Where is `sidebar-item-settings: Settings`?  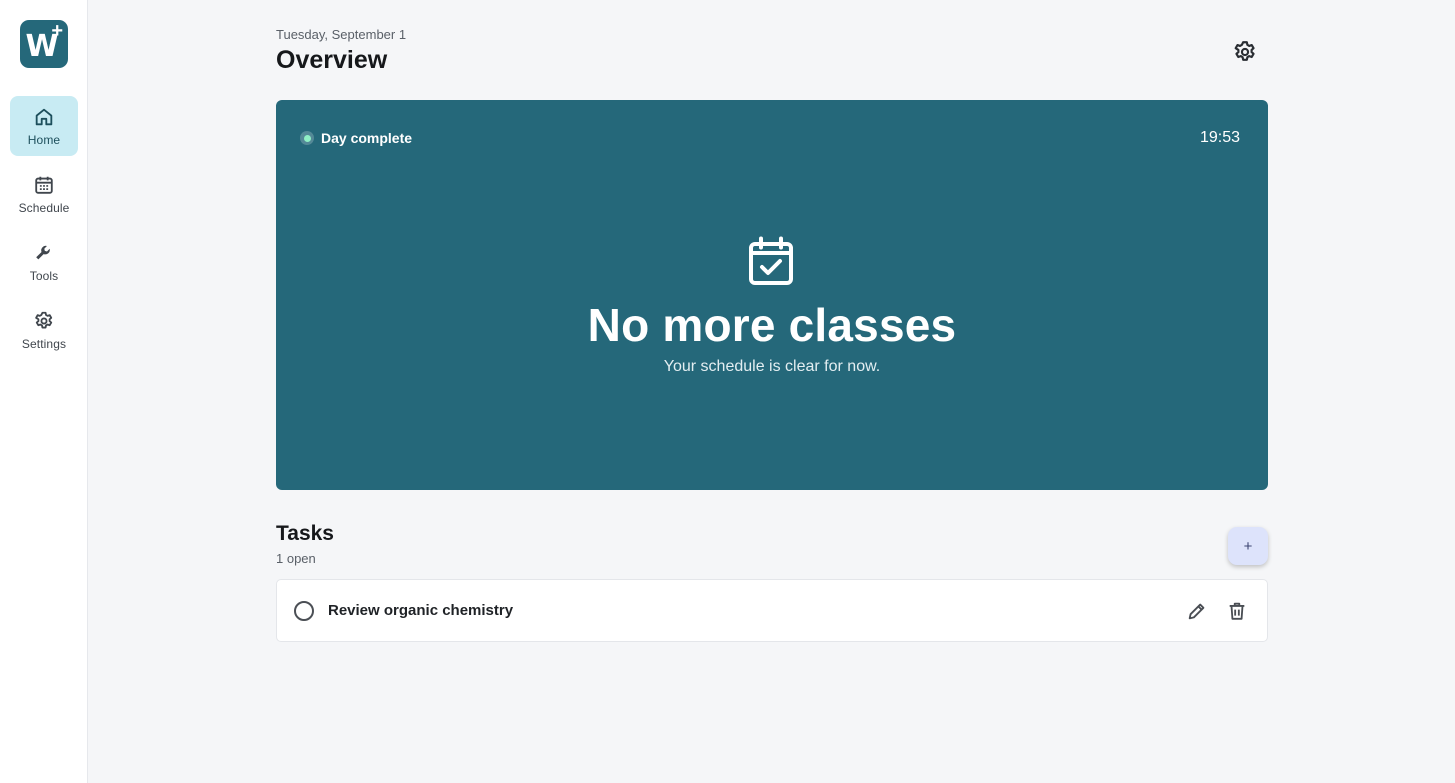 sidebar-item-settings: Settings is located at coordinates (44, 330).